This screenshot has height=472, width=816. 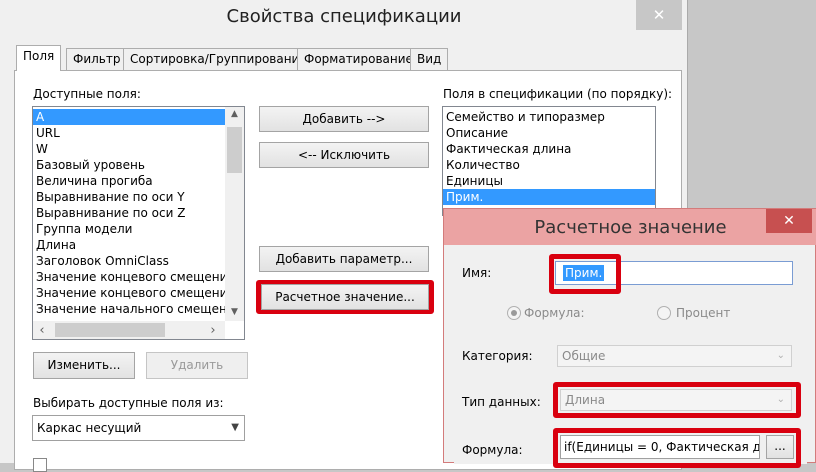 What do you see at coordinates (549, 117) in the screenshot?
I see `list-item: Семейство и типоразмер` at bounding box center [549, 117].